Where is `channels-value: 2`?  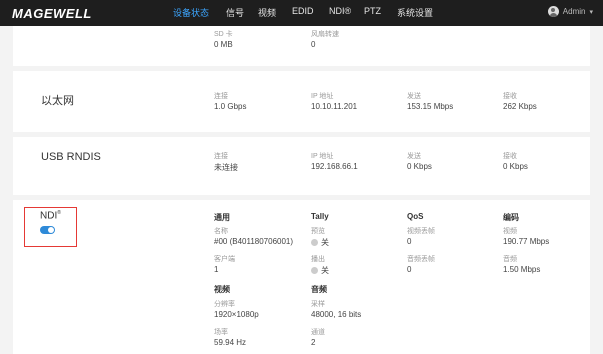 channels-value: 2 is located at coordinates (313, 342).